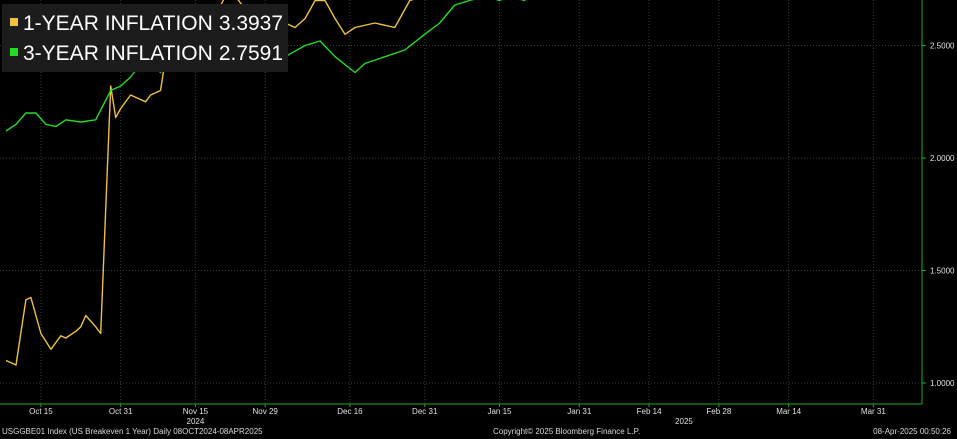  What do you see at coordinates (350, 411) in the screenshot?
I see `x-tick-label: Dec 16` at bounding box center [350, 411].